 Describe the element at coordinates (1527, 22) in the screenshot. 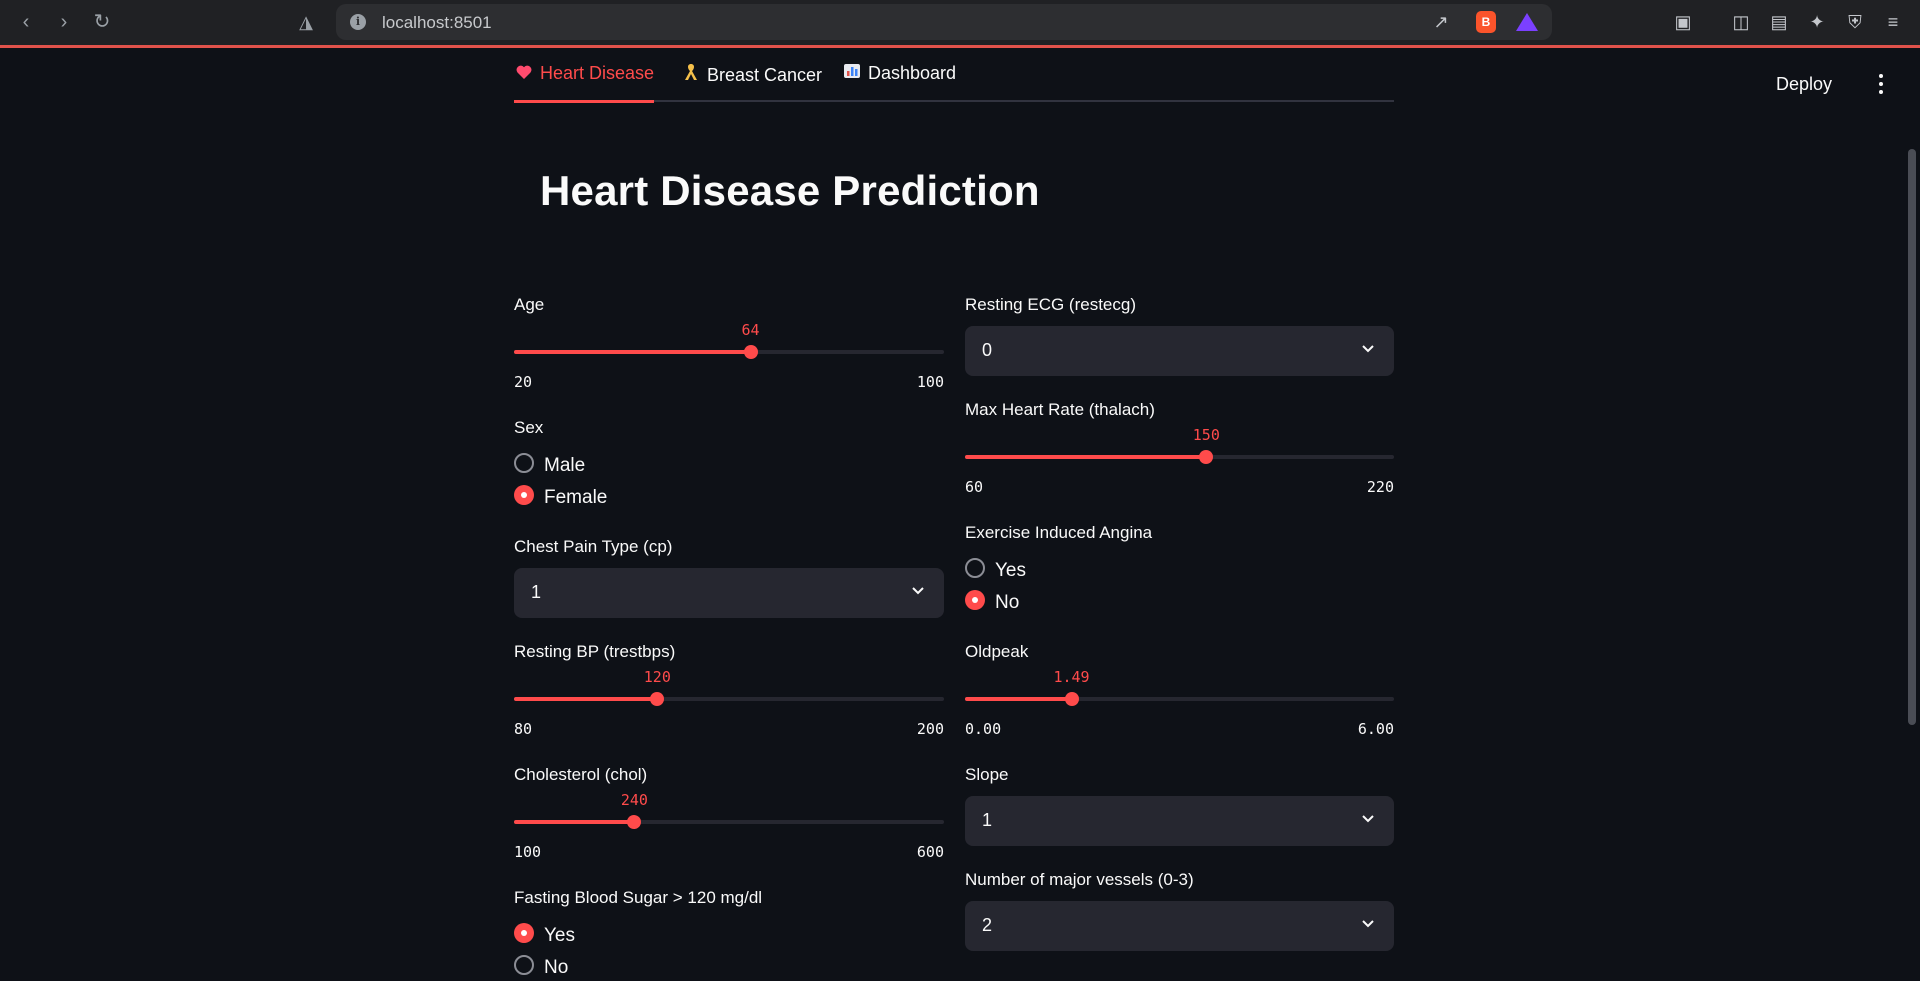

I see `brave-rewards-icon` at that location.